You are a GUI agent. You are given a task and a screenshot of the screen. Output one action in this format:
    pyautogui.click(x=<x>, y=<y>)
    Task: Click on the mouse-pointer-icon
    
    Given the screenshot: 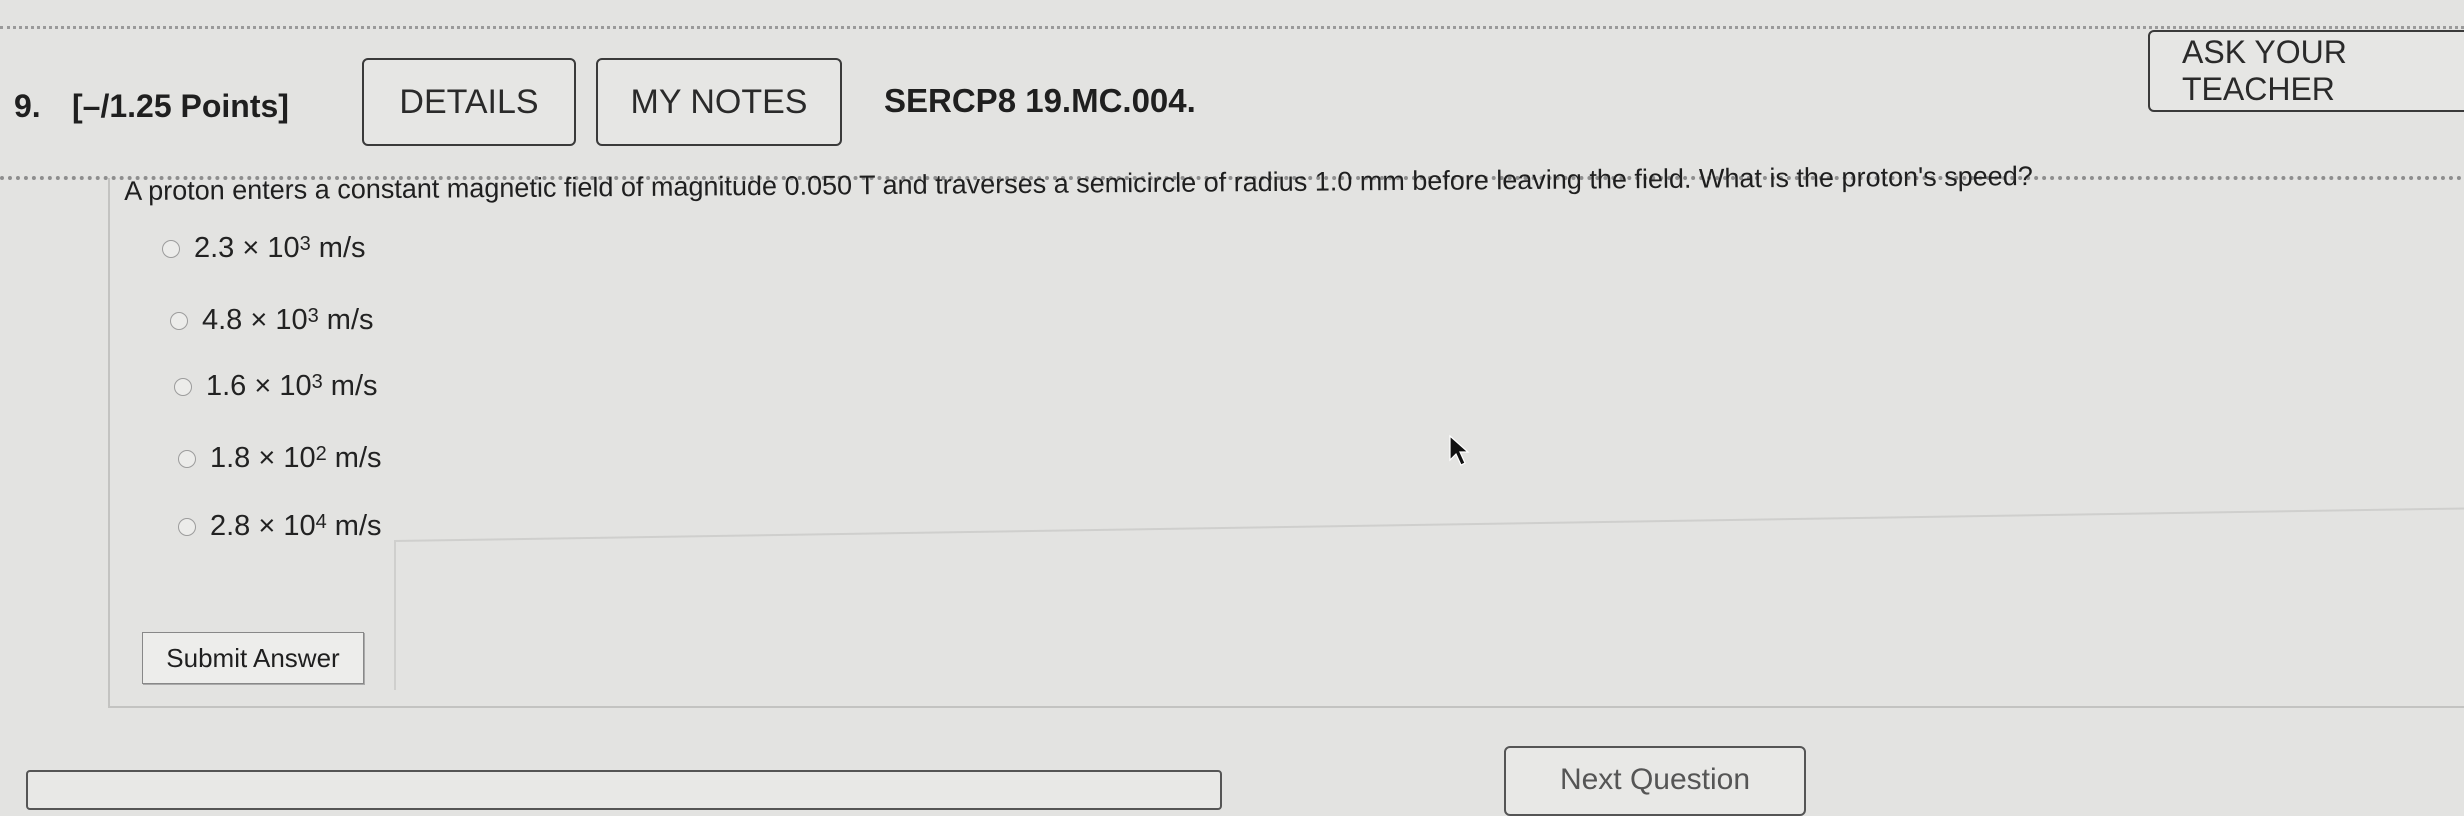 What is the action you would take?
    pyautogui.click(x=1459, y=450)
    